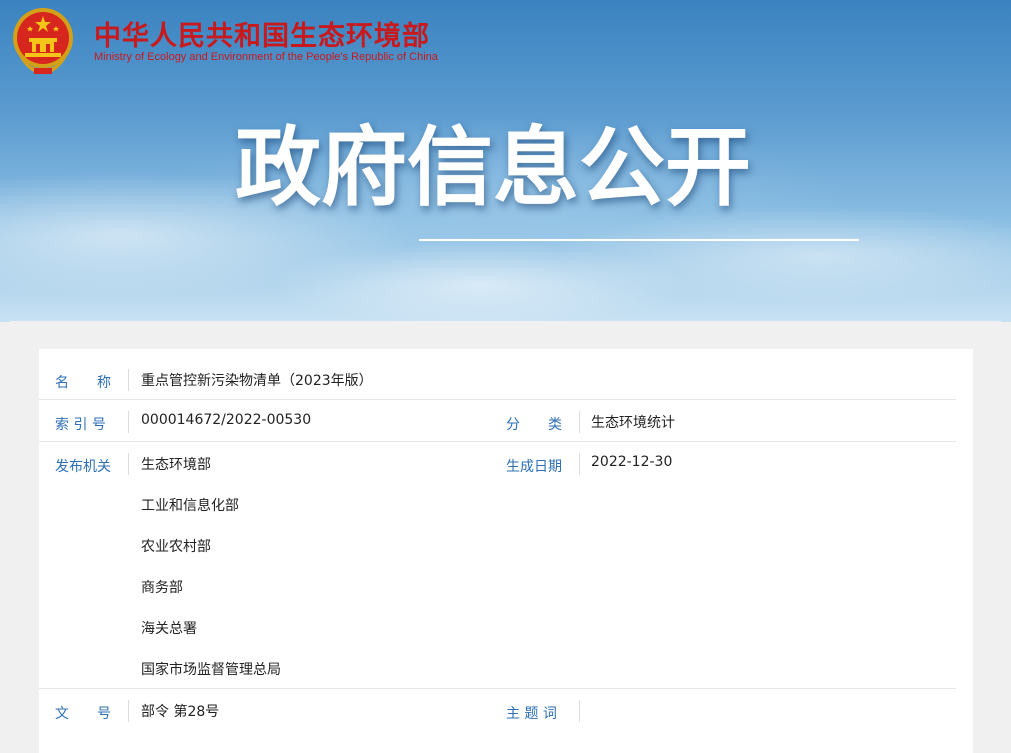  I want to click on issuer-item: 商务部, so click(162, 588).